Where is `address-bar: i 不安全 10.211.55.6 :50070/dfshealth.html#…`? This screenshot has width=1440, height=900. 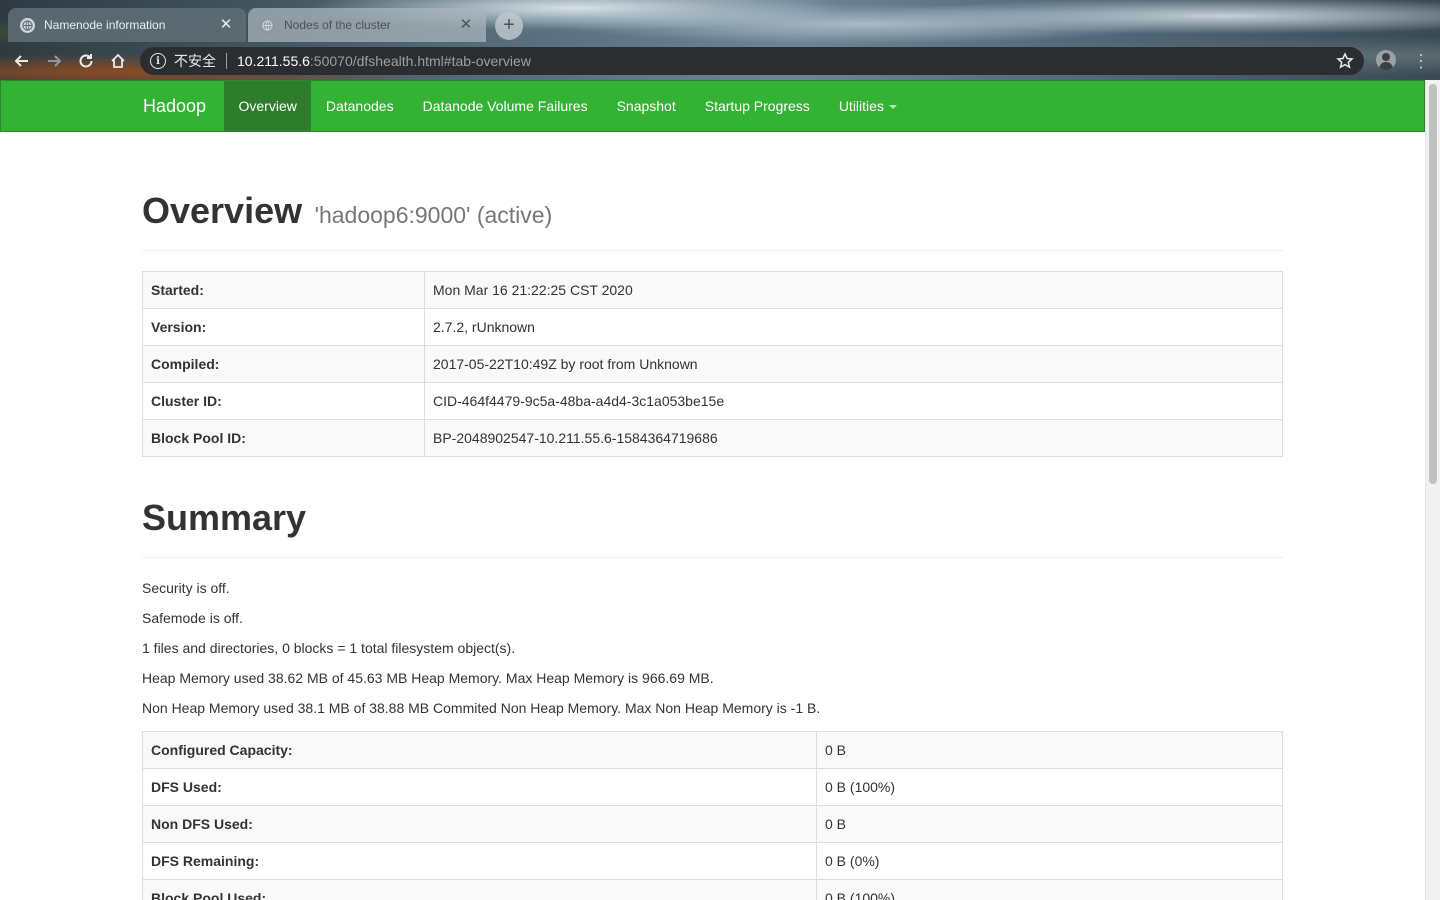 address-bar: i 不安全 10.211.55.6 :50070/dfshealth.html#… is located at coordinates (752, 61).